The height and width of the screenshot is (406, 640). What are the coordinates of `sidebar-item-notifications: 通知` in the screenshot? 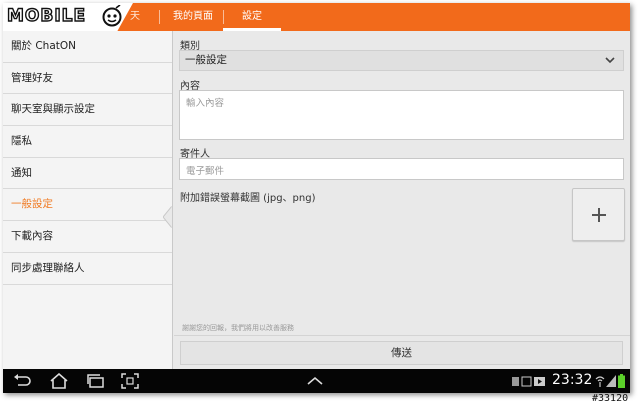 It's located at (87, 174).